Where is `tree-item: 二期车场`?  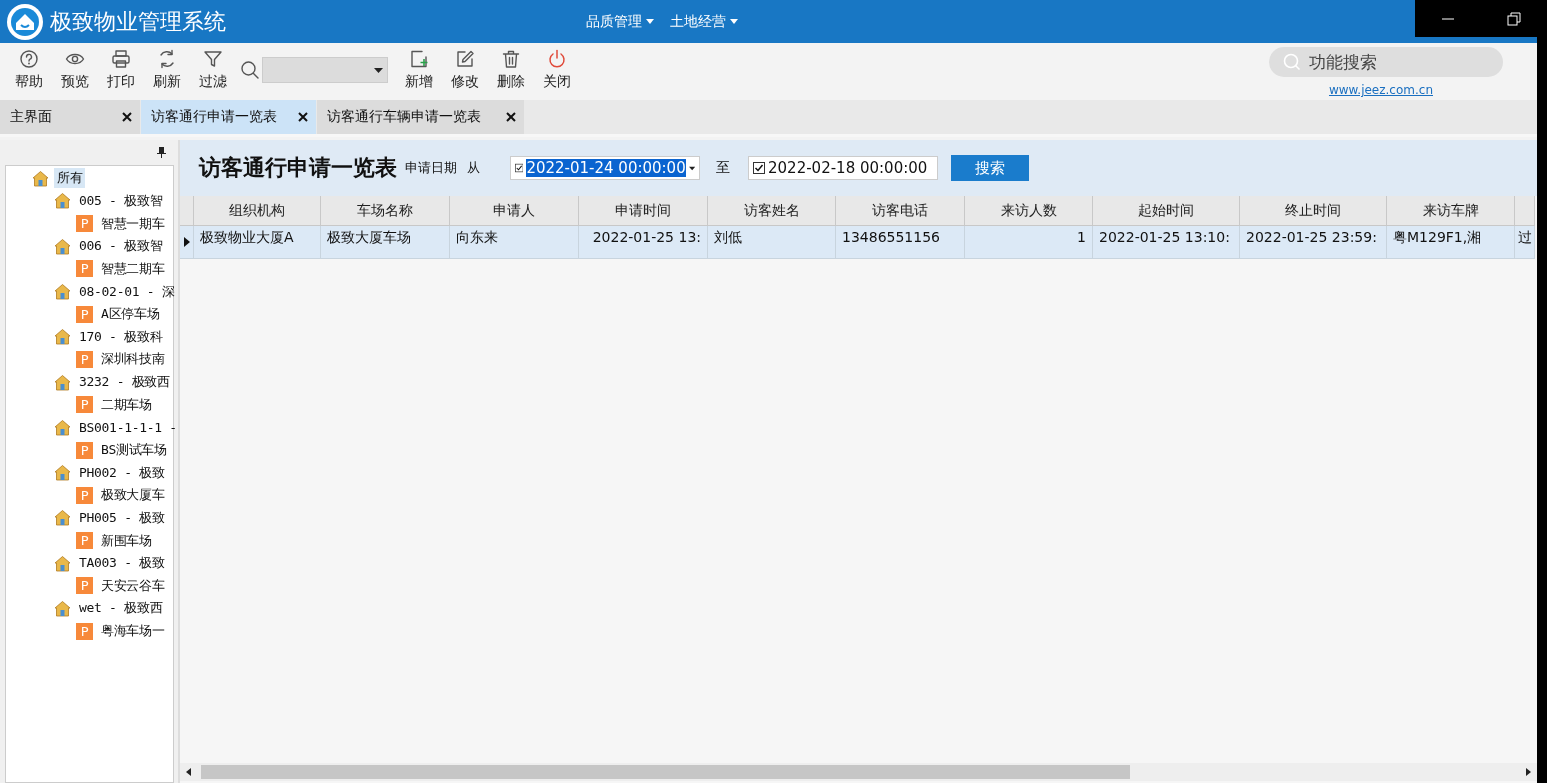
tree-item: 二期车场 is located at coordinates (126, 404).